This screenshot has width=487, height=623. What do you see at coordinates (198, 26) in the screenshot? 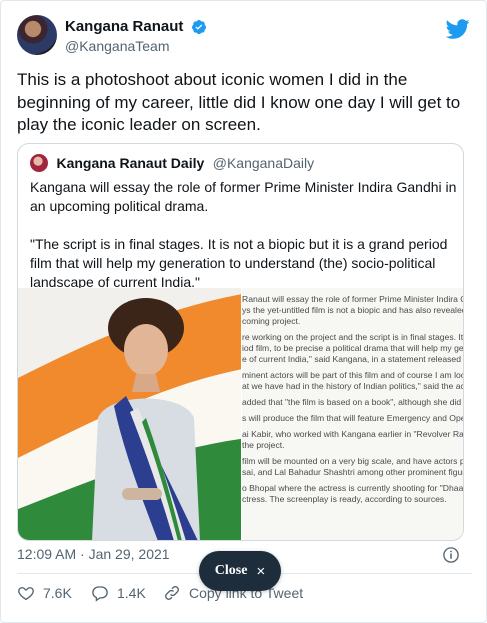
I see `verified-badge-icon` at bounding box center [198, 26].